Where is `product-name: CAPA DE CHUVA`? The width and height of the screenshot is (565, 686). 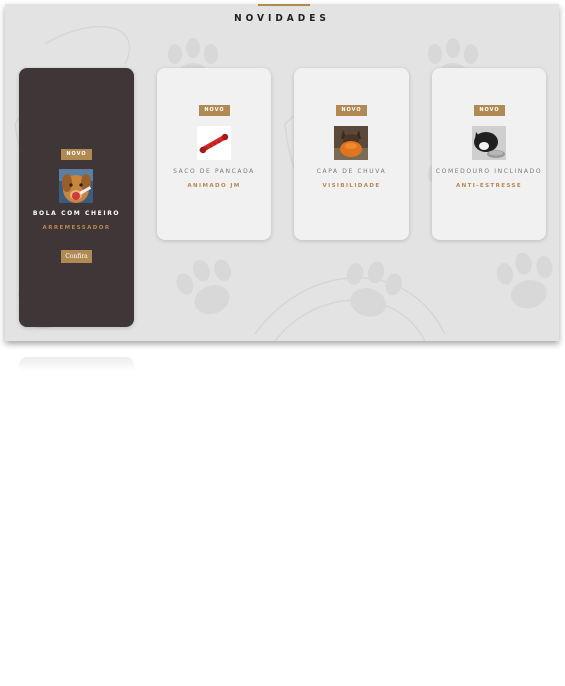
product-name: CAPA DE CHUVA is located at coordinates (351, 171).